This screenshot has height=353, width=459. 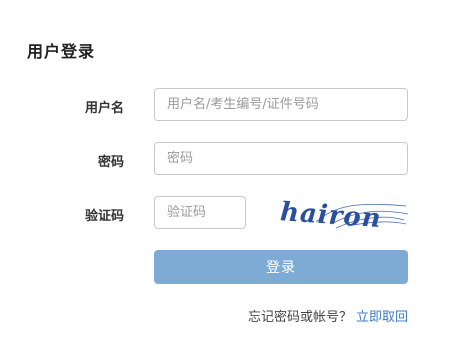 What do you see at coordinates (281, 104) in the screenshot?
I see `username-input` at bounding box center [281, 104].